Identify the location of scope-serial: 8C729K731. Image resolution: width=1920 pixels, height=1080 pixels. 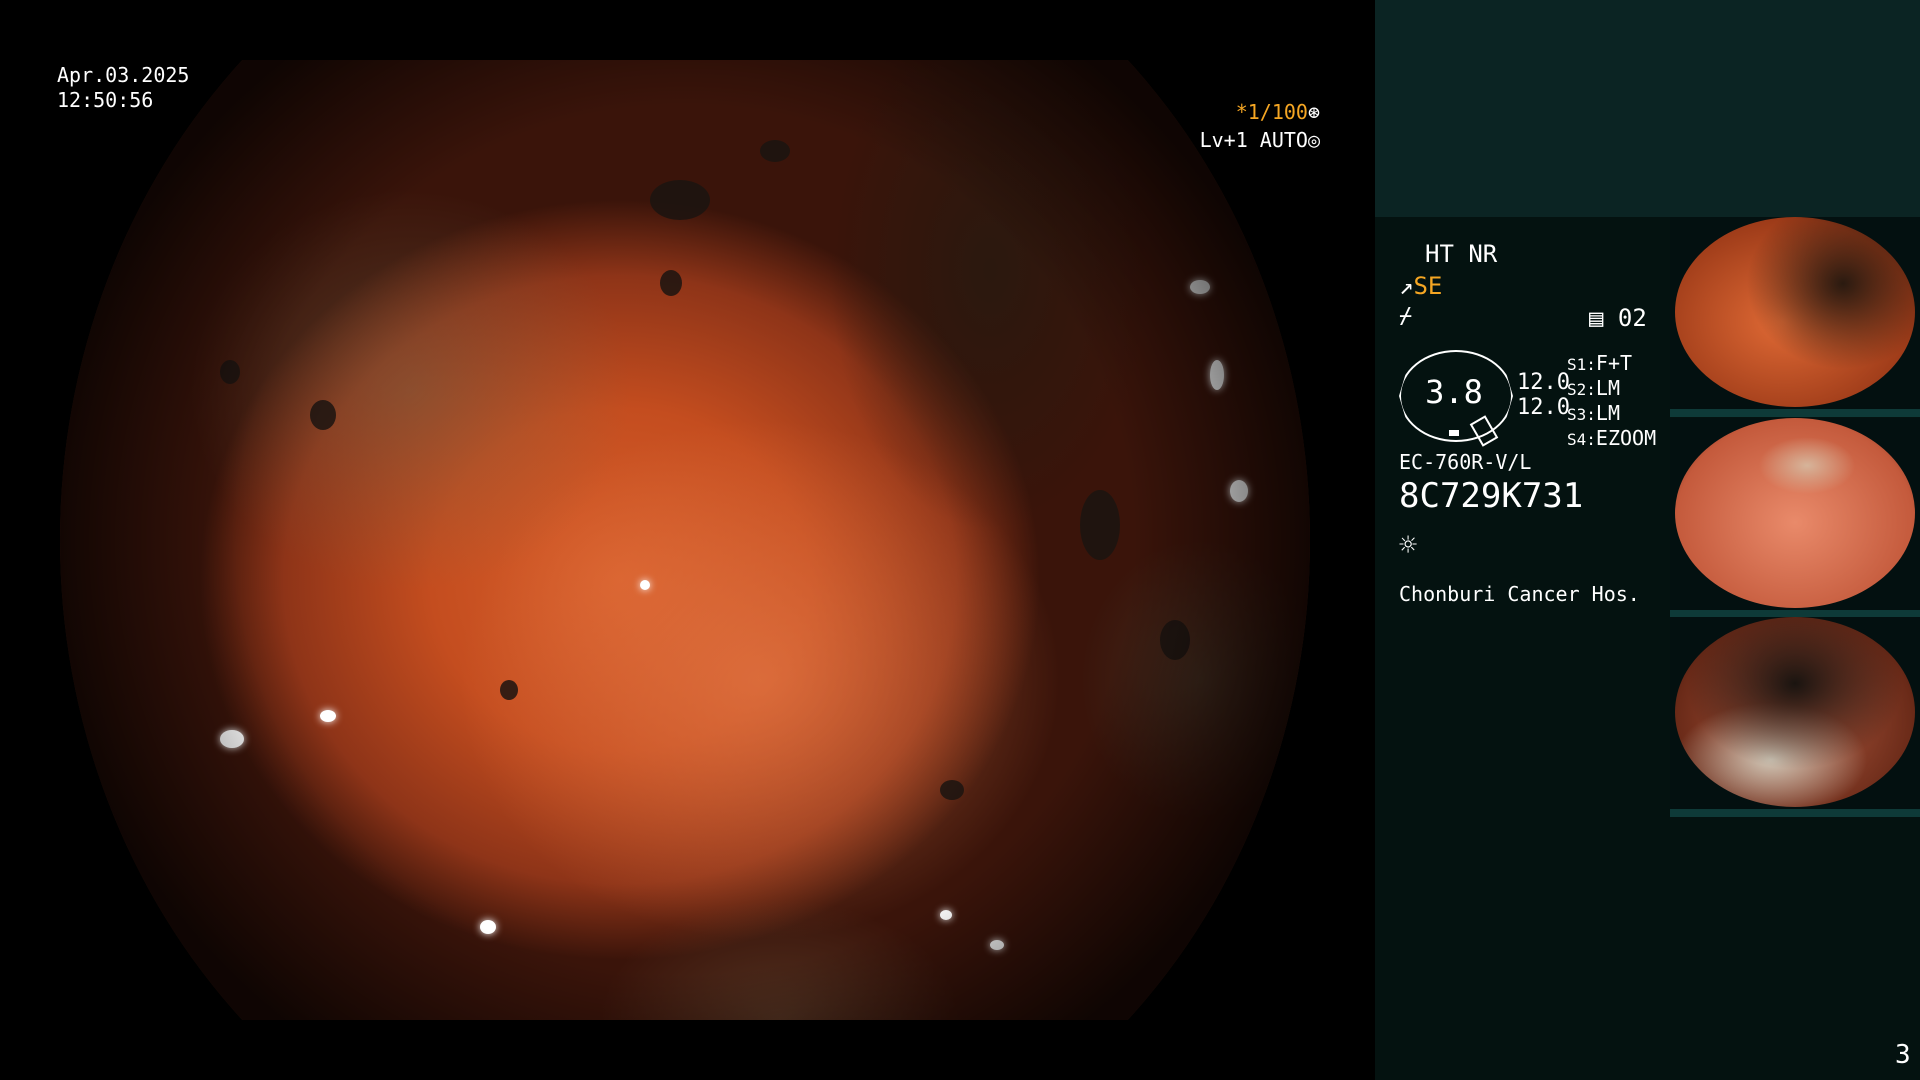
(1491, 496).